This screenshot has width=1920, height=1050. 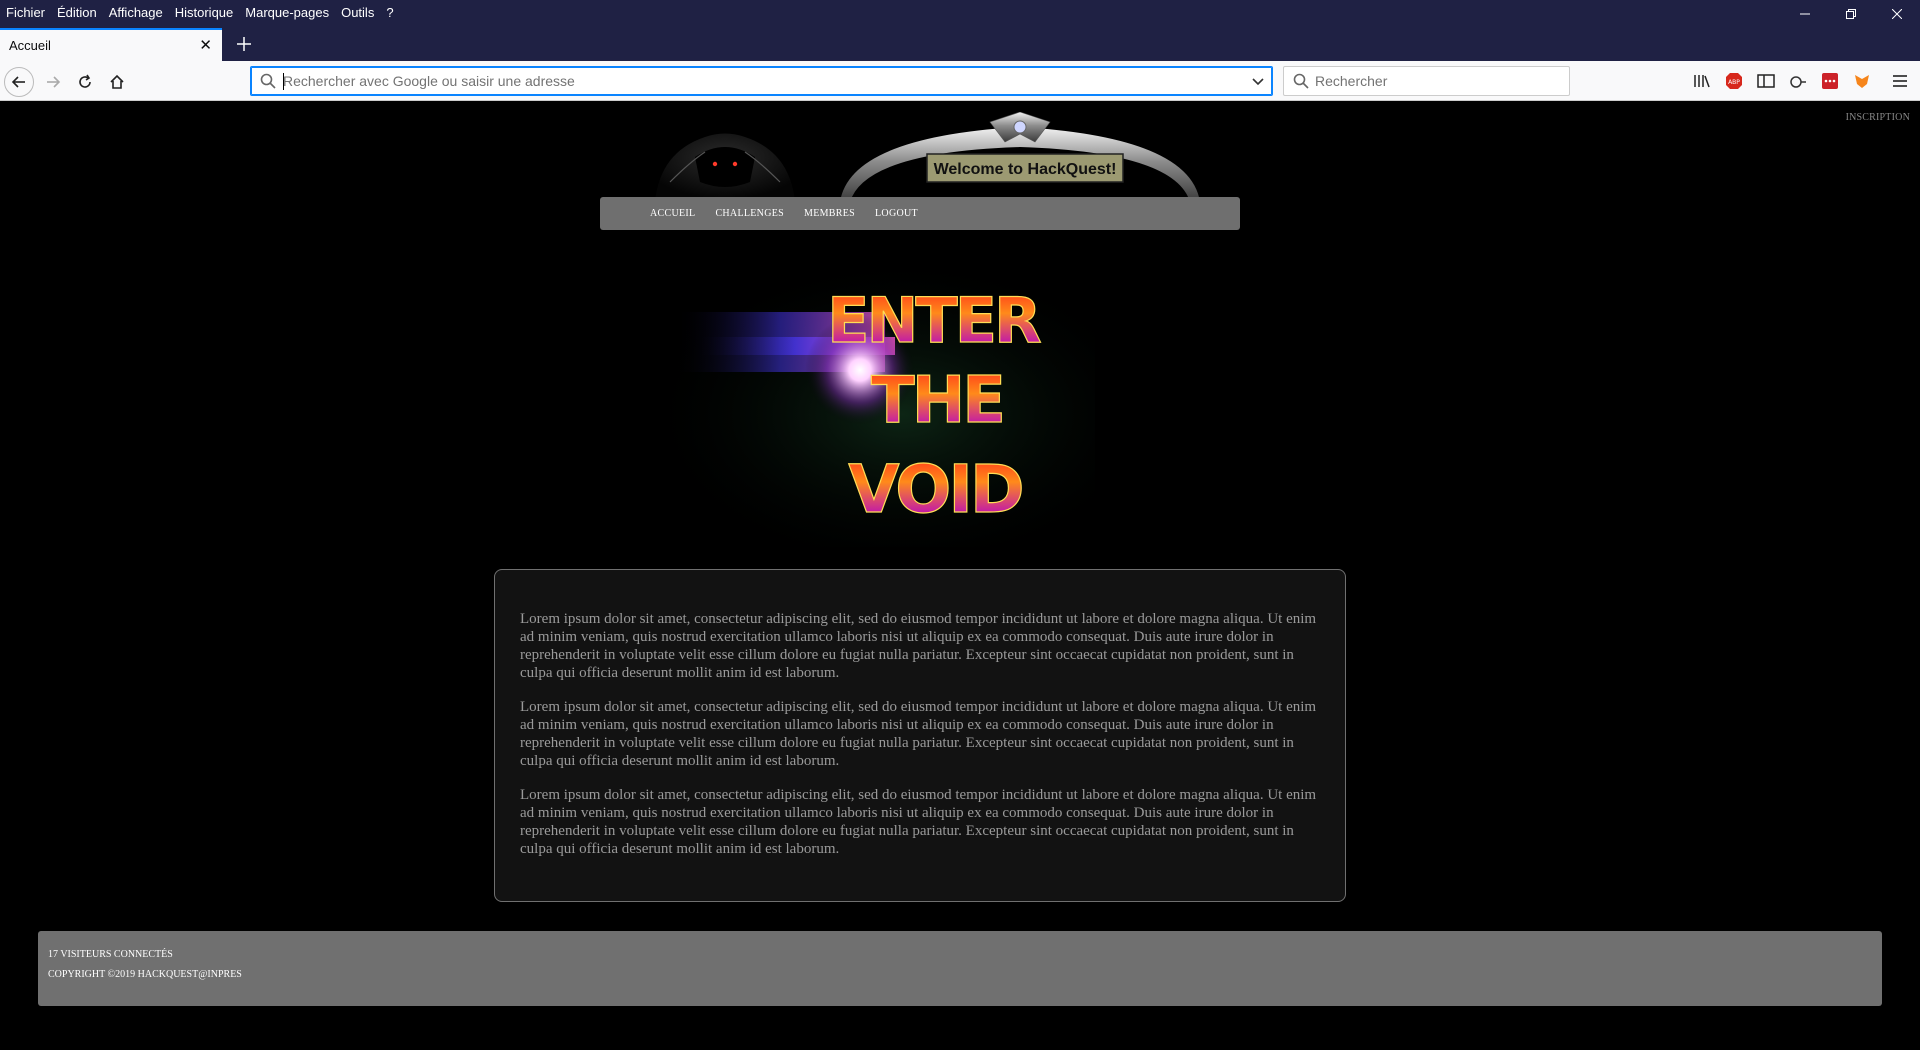 I want to click on plus-icon, so click(x=244, y=44).